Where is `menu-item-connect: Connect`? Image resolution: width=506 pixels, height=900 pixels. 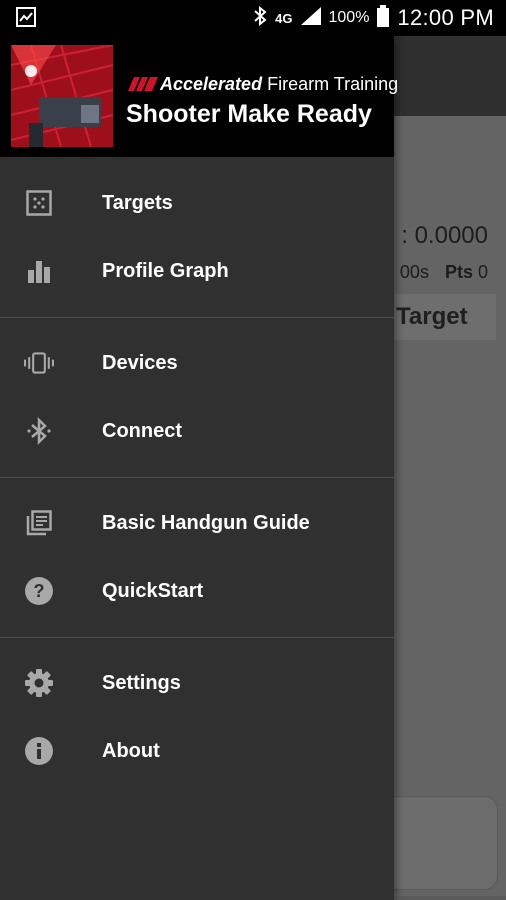 menu-item-connect: Connect is located at coordinates (197, 431).